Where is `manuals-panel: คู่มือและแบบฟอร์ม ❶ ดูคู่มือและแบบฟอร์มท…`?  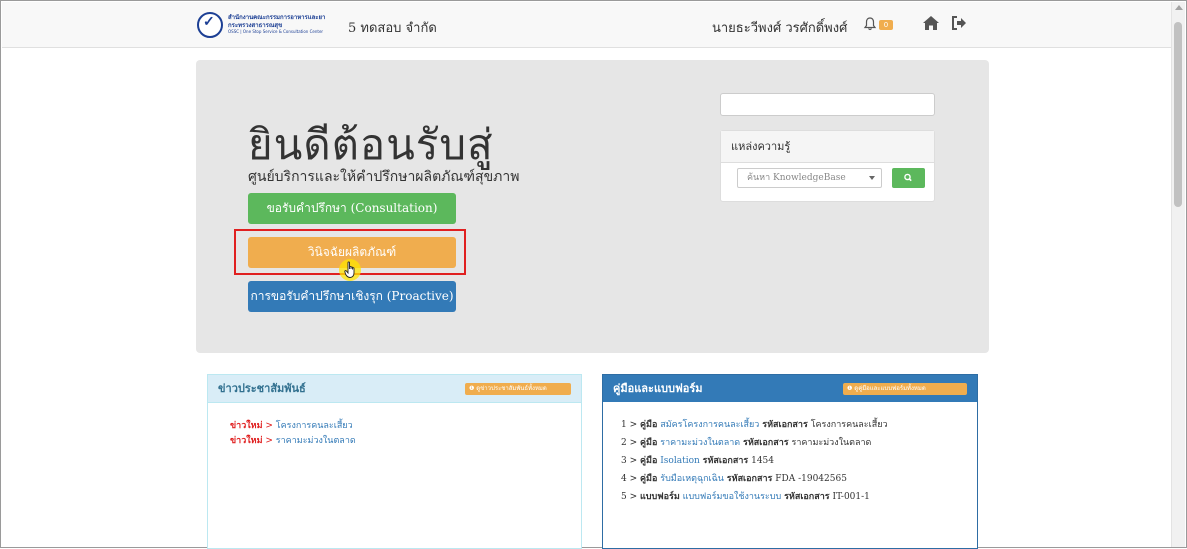
manuals-panel: คู่มือและแบบฟอร์ม ❶ ดูคู่มือและแบบฟอร์มท… is located at coordinates (790, 461).